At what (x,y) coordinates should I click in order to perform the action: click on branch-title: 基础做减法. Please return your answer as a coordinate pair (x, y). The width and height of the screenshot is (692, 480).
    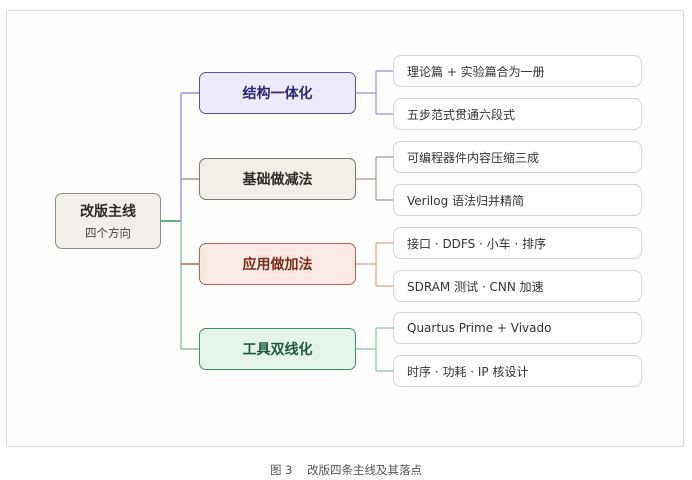
    Looking at the image, I should click on (277, 180).